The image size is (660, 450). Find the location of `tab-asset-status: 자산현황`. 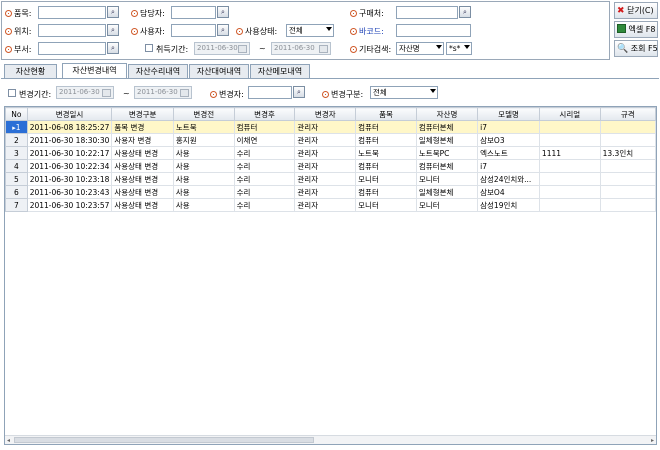

tab-asset-status: 자산현황 is located at coordinates (30, 71).